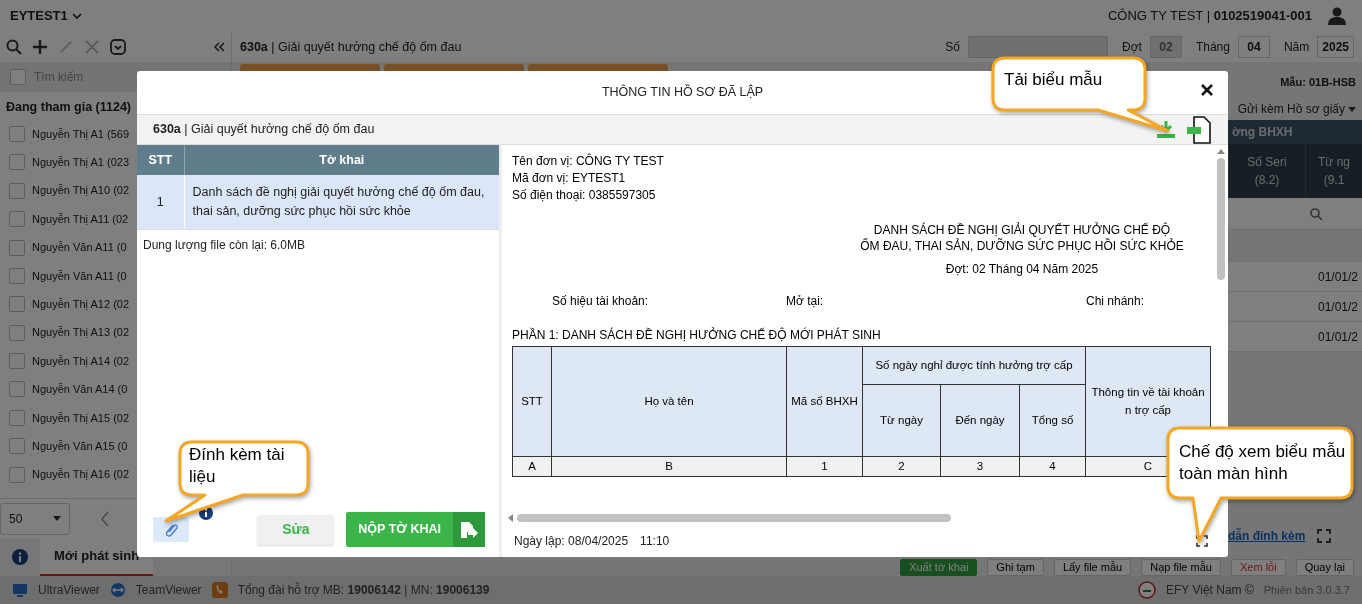 This screenshot has height=604, width=1362. What do you see at coordinates (682, 92) in the screenshot?
I see `dialog-title: THÔNG TIN HỒ SƠ ĐÃ LẬP` at bounding box center [682, 92].